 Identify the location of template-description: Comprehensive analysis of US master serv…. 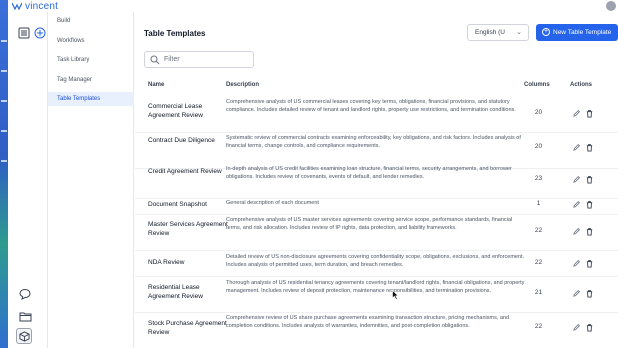
(369, 224).